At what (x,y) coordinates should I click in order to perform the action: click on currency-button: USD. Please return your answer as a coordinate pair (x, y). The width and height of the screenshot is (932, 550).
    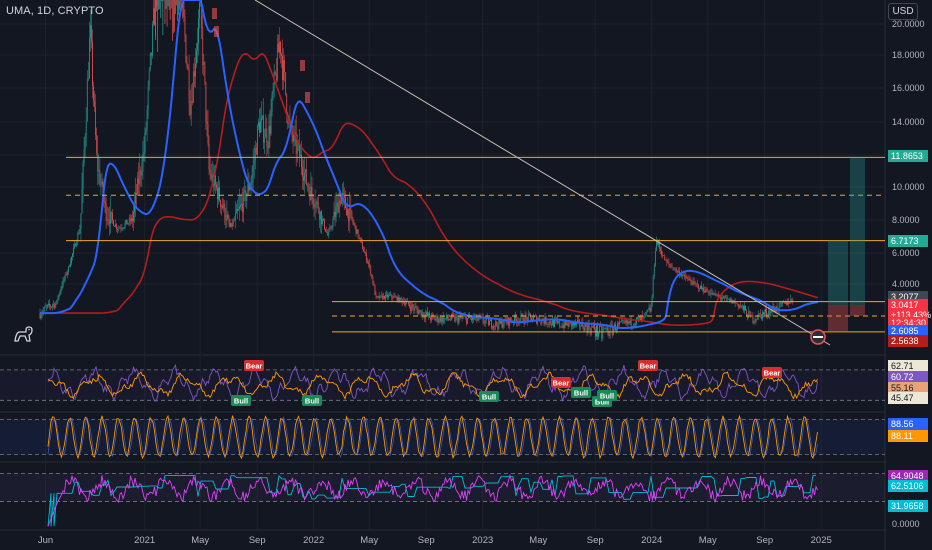
    Looking at the image, I should click on (903, 11).